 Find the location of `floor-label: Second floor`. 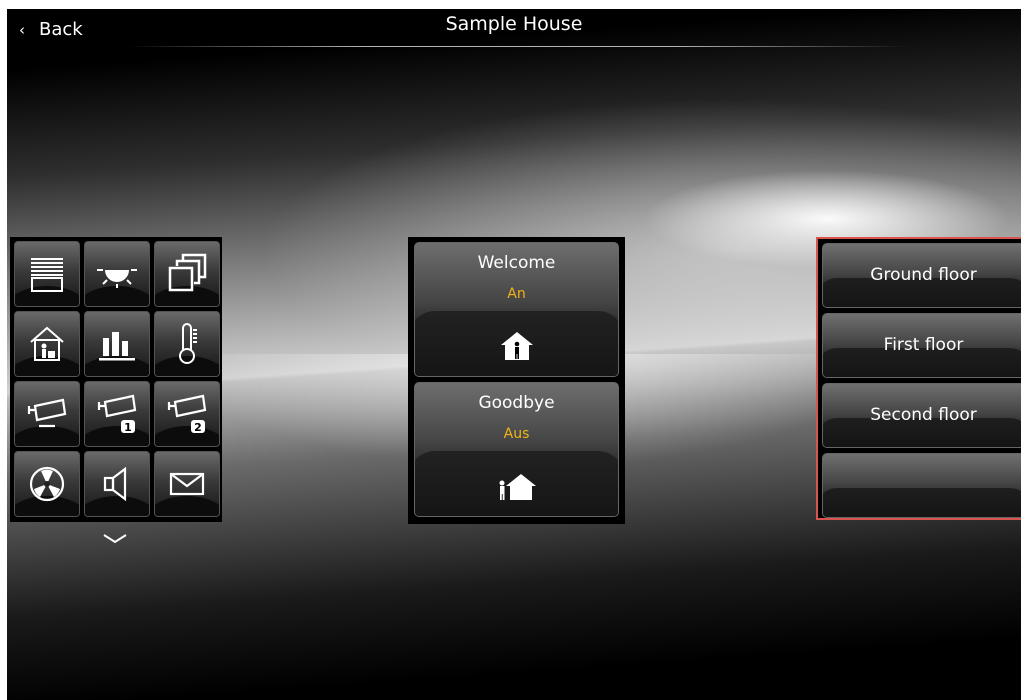

floor-label: Second floor is located at coordinates (923, 415).